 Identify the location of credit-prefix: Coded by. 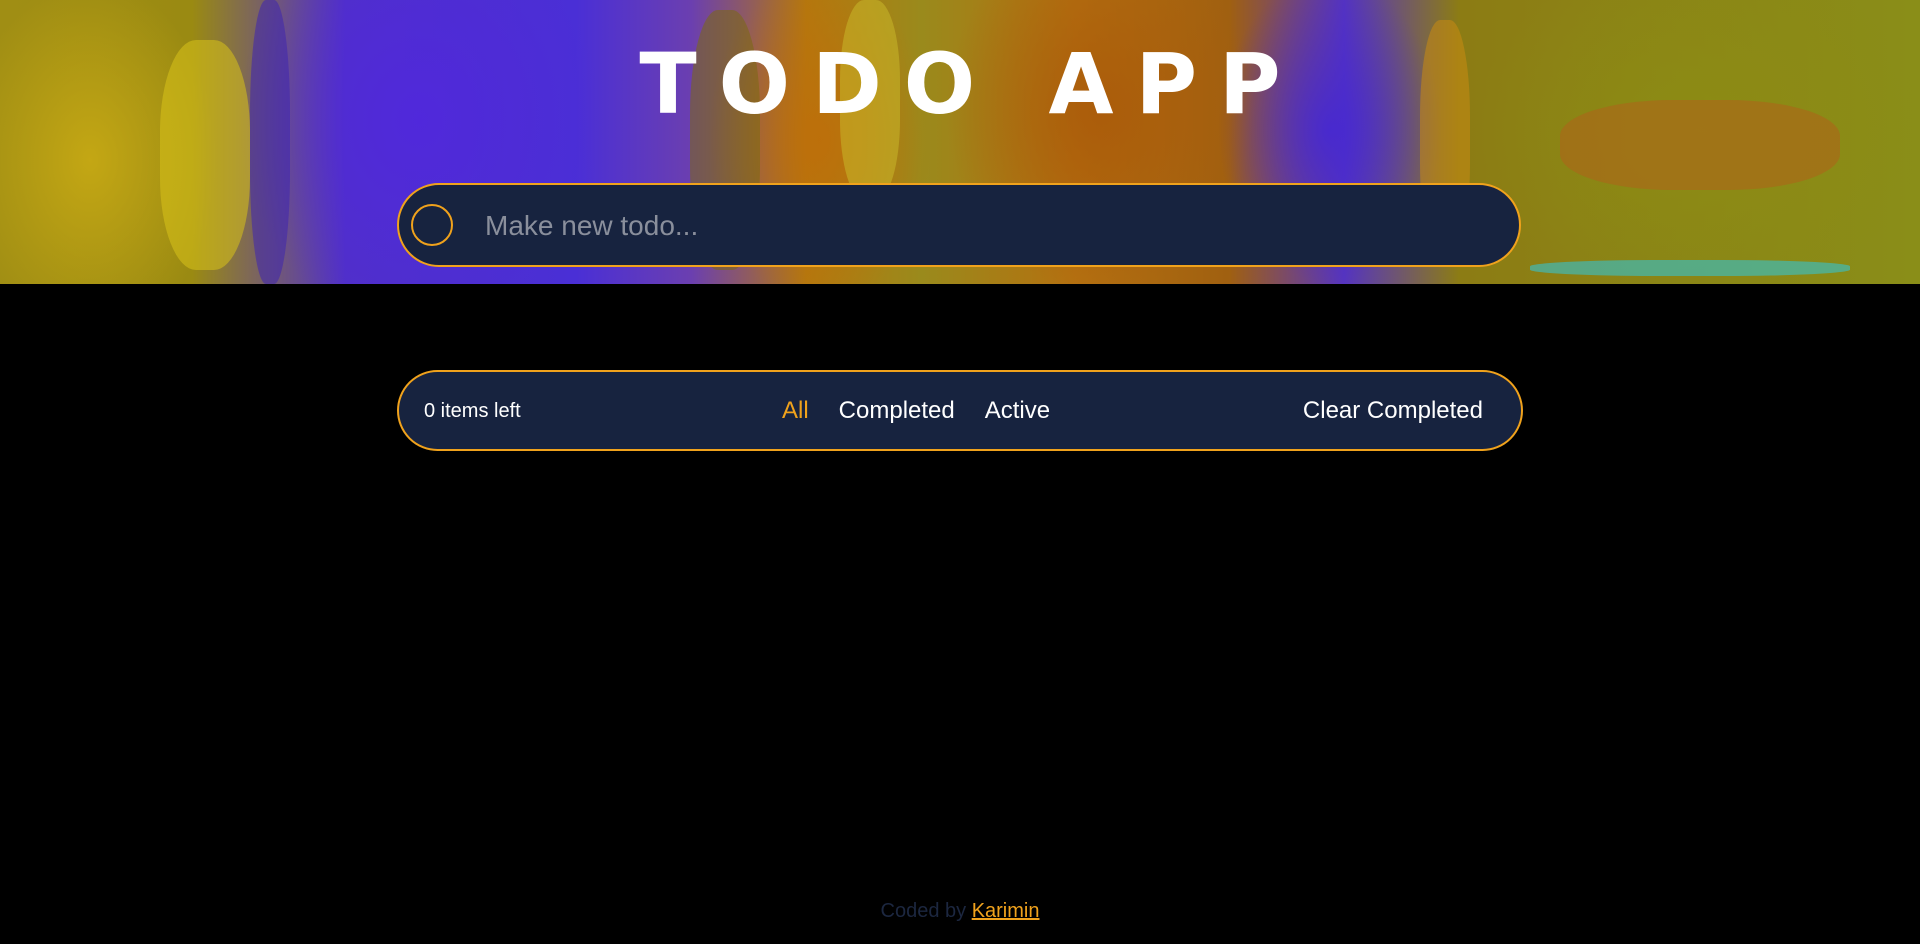
(923, 911).